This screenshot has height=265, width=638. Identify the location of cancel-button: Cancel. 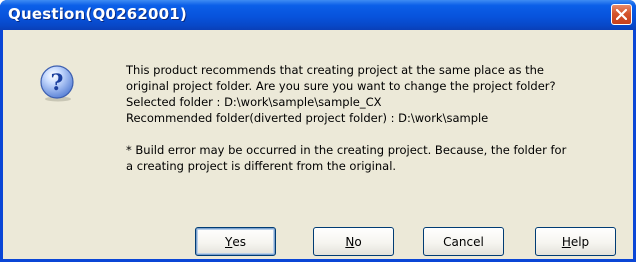
(463, 241).